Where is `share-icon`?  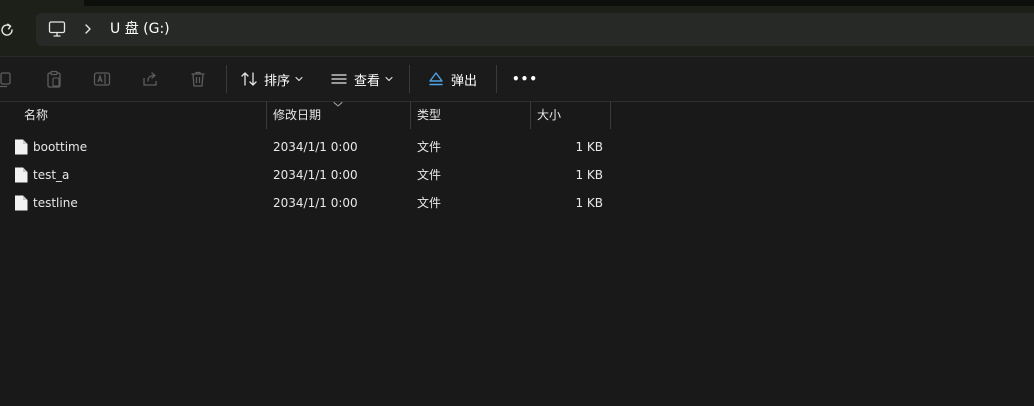
share-icon is located at coordinates (150, 79).